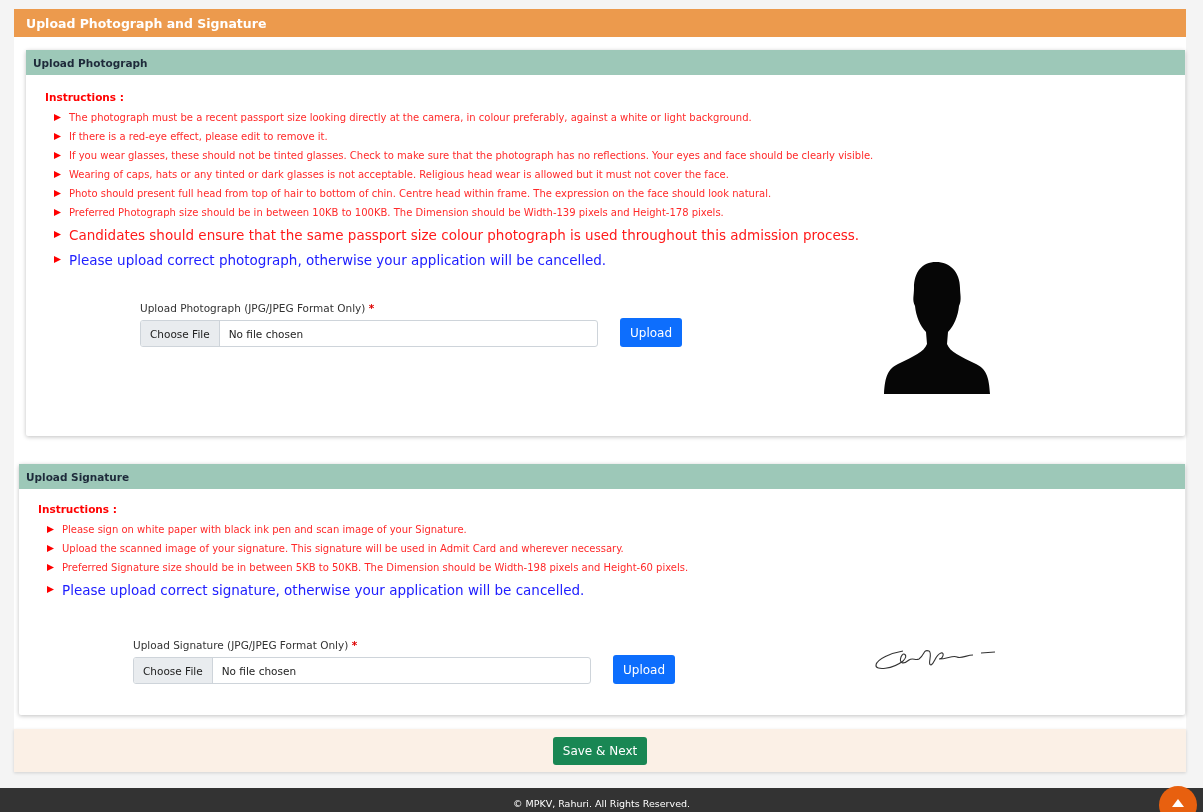 The width and height of the screenshot is (1203, 812). I want to click on instruction-text: Photo should present full head from top of hair to bottom of chin. Centre head within frame. The expression on the face should look natural., so click(420, 193).